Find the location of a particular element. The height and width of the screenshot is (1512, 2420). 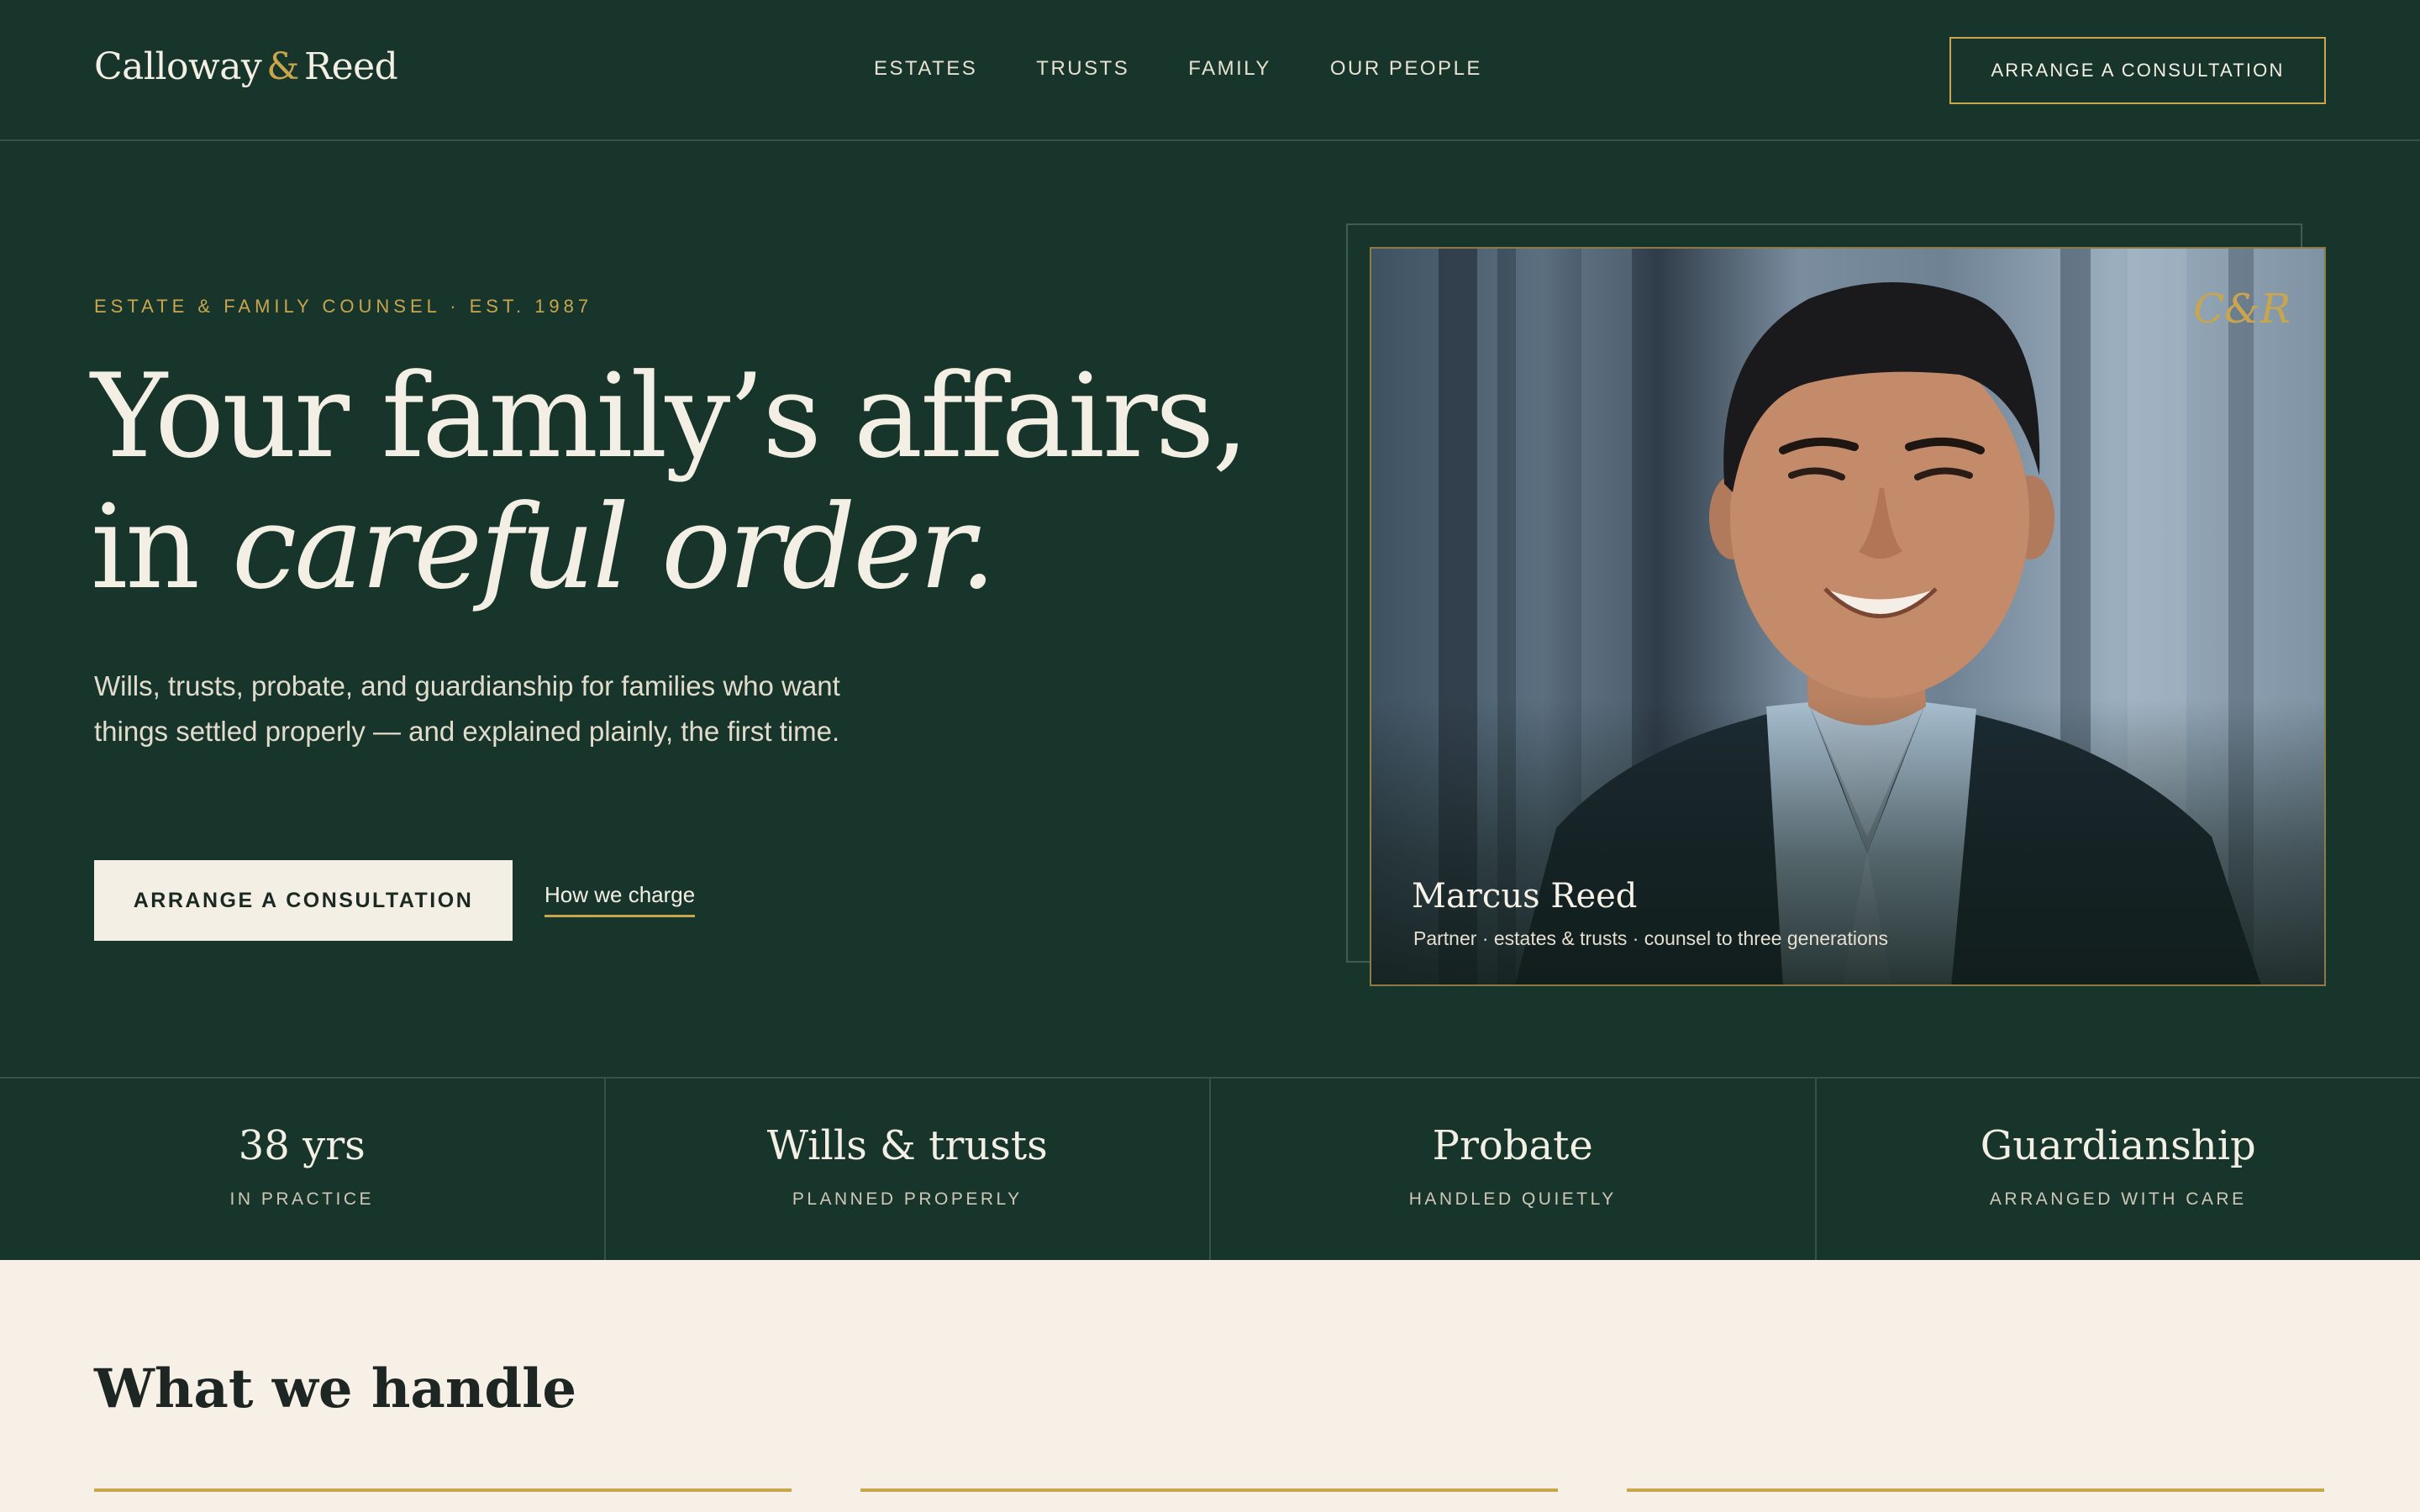

stat-label: IN PRACTICE is located at coordinates (301, 1199).